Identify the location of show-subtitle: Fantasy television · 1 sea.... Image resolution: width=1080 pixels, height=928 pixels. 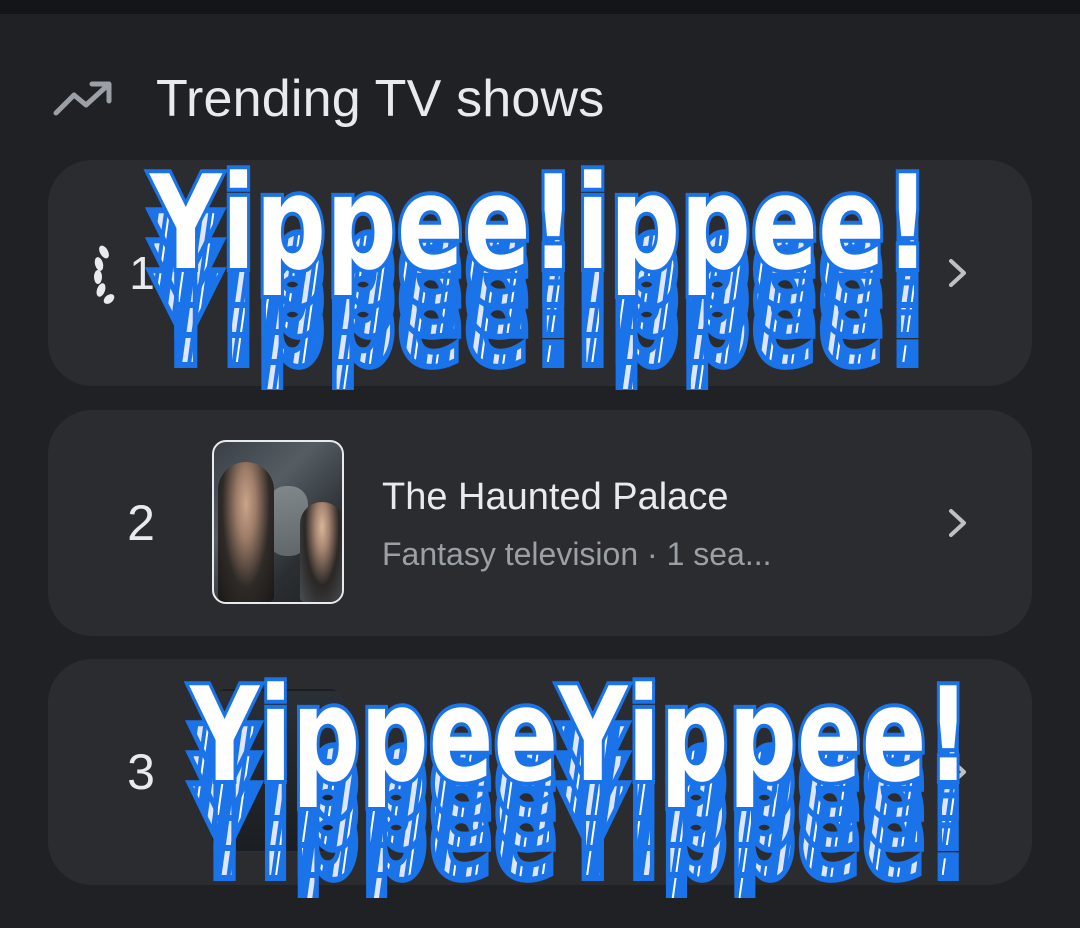
(577, 554).